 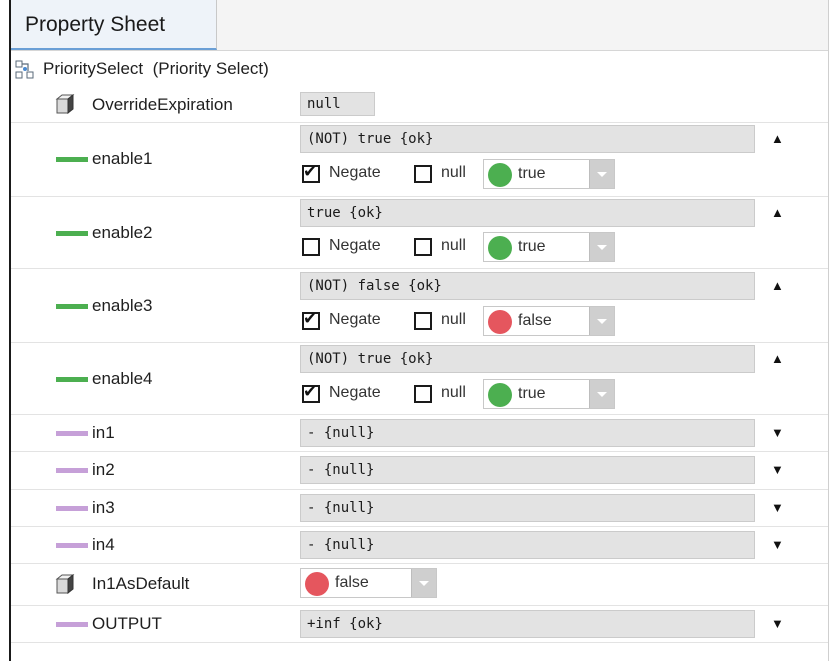 I want to click on property-row-override-expiration: OverrideExpiration null, so click(x=419, y=104).